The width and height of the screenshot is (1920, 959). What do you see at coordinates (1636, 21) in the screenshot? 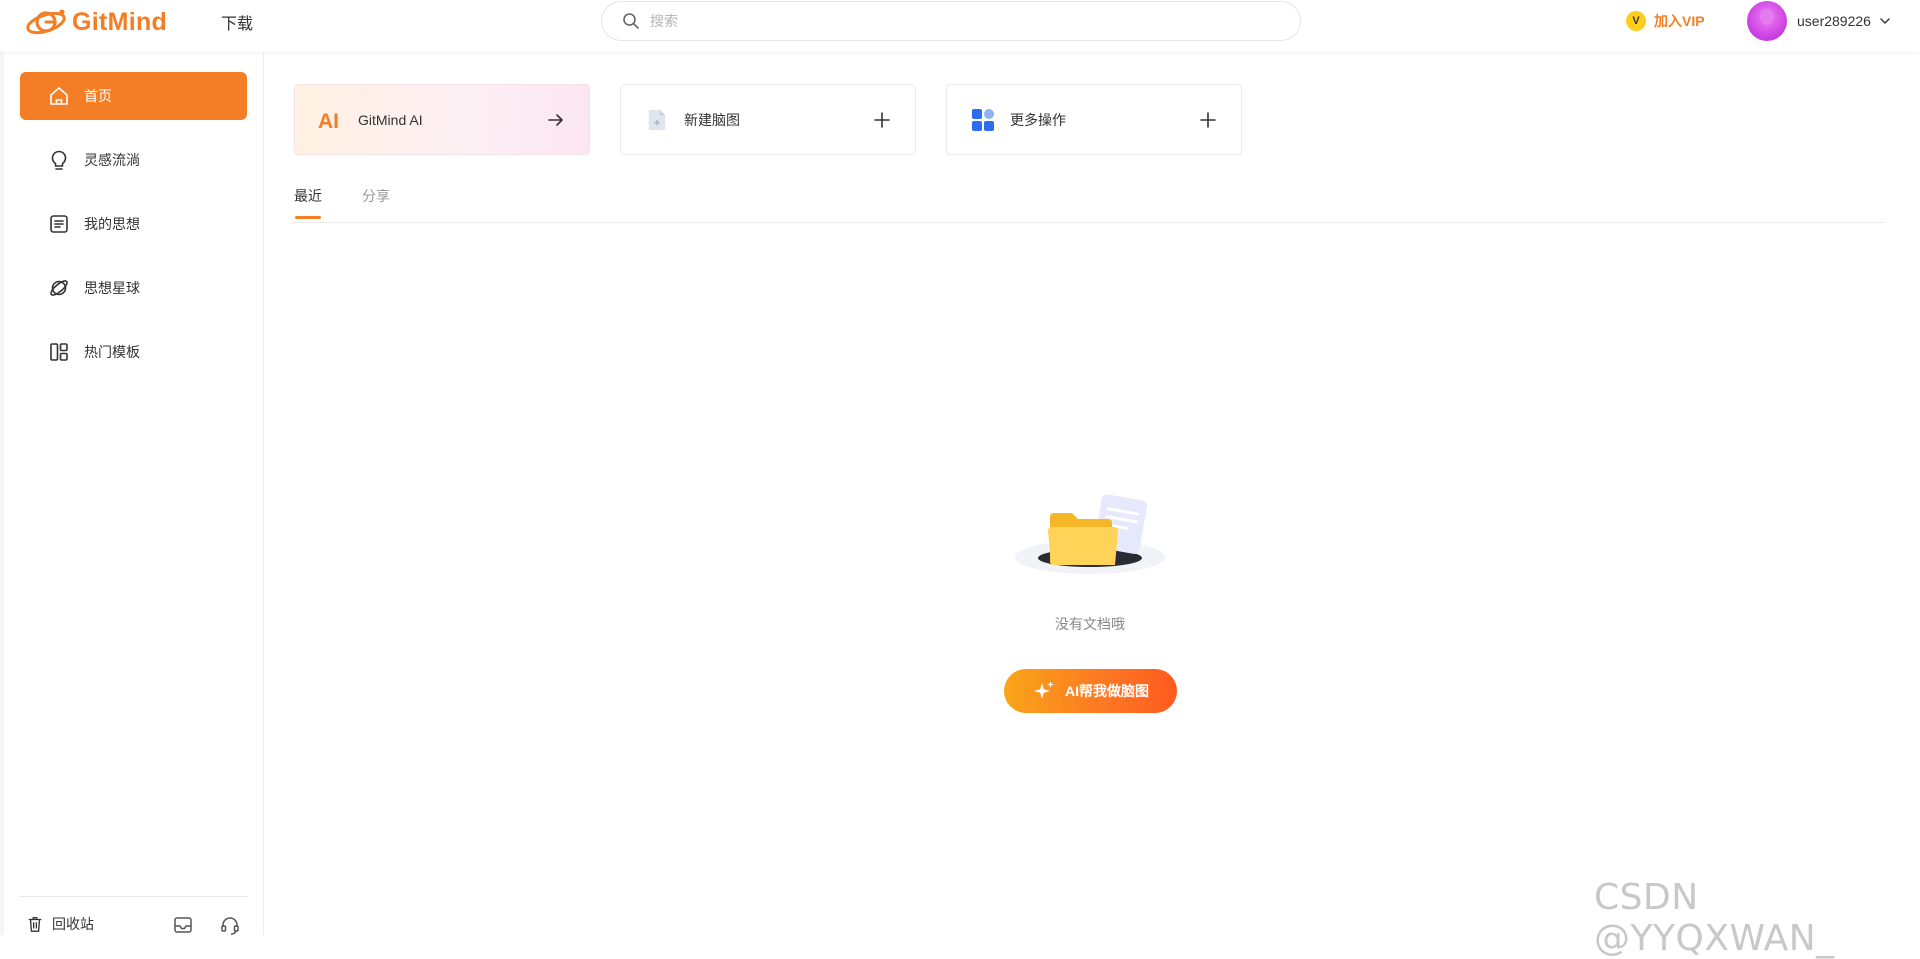
I see `vip-badge-icon: V` at bounding box center [1636, 21].